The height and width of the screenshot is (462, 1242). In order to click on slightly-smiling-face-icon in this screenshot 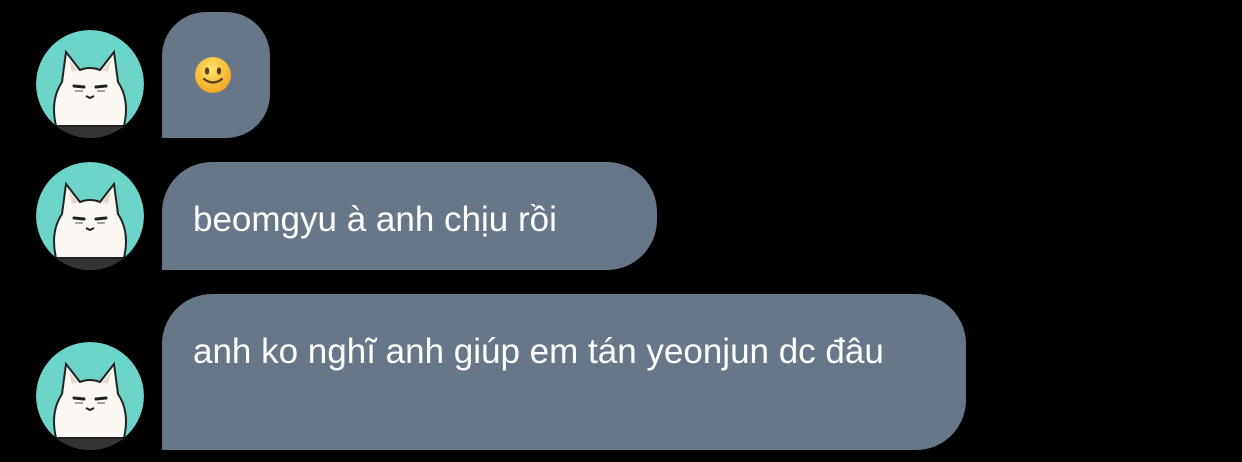, I will do `click(213, 75)`.